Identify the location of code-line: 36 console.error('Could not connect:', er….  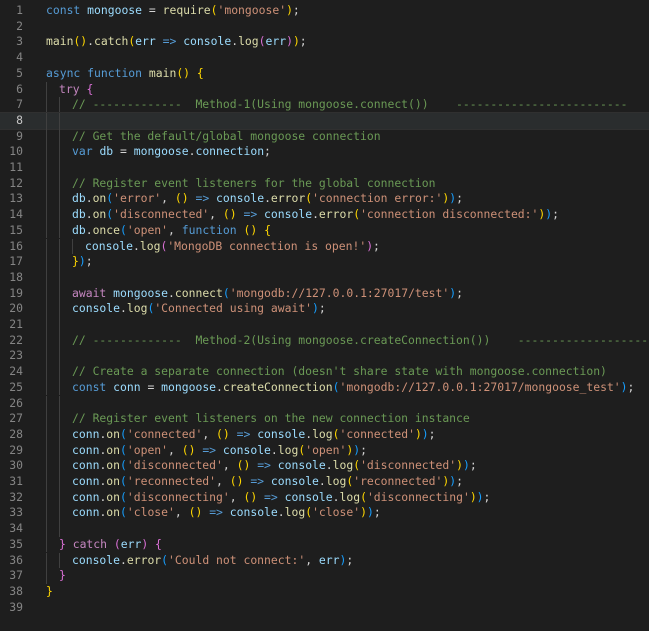
(324, 560).